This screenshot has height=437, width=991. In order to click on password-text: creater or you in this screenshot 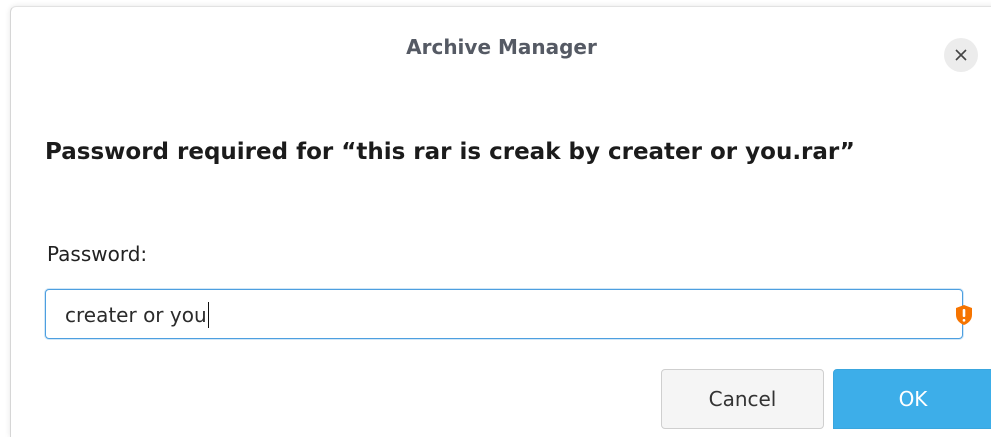, I will do `click(136, 315)`.